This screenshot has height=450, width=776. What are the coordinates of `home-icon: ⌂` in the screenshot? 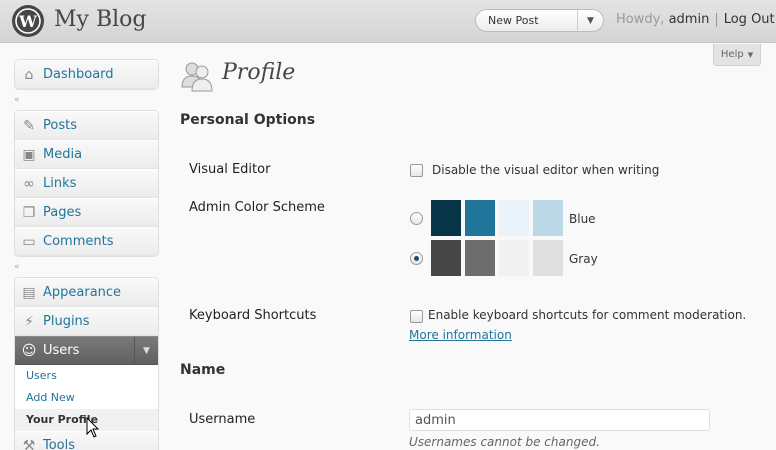 It's located at (29, 74).